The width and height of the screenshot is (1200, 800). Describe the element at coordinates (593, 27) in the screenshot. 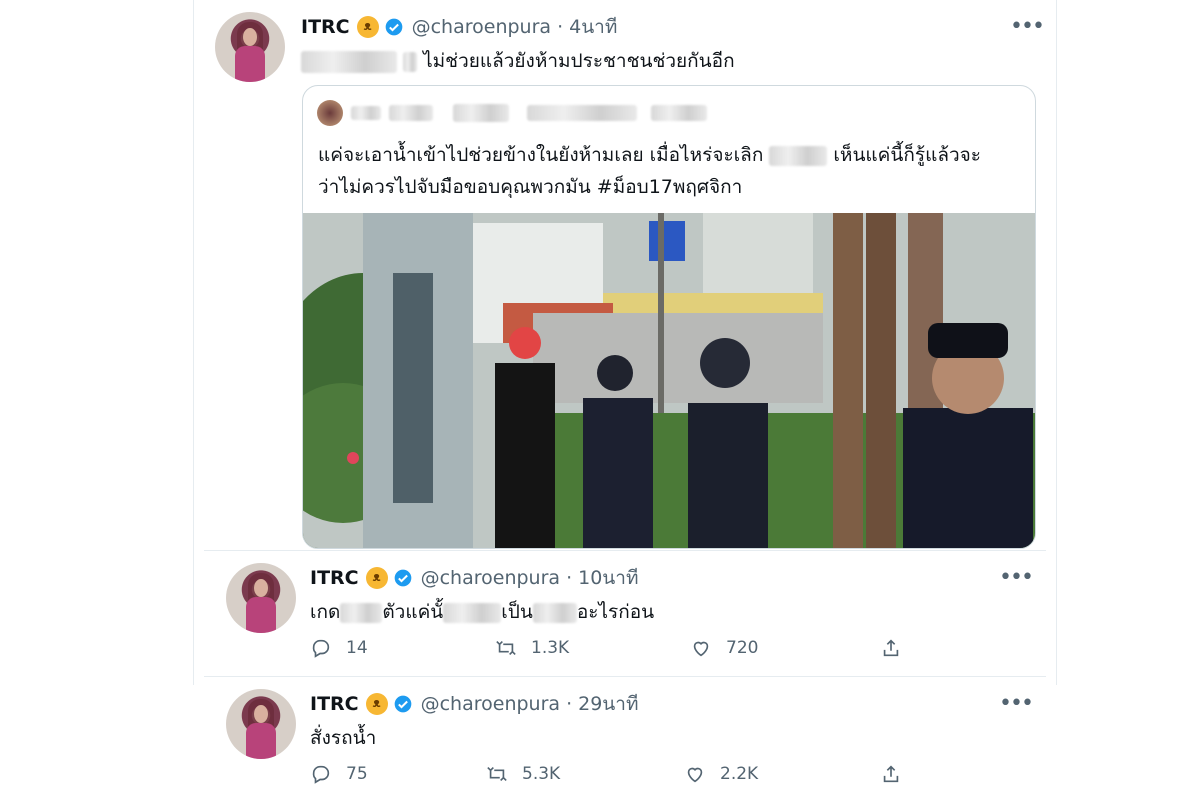

I see `timestamp: 4นาที` at that location.